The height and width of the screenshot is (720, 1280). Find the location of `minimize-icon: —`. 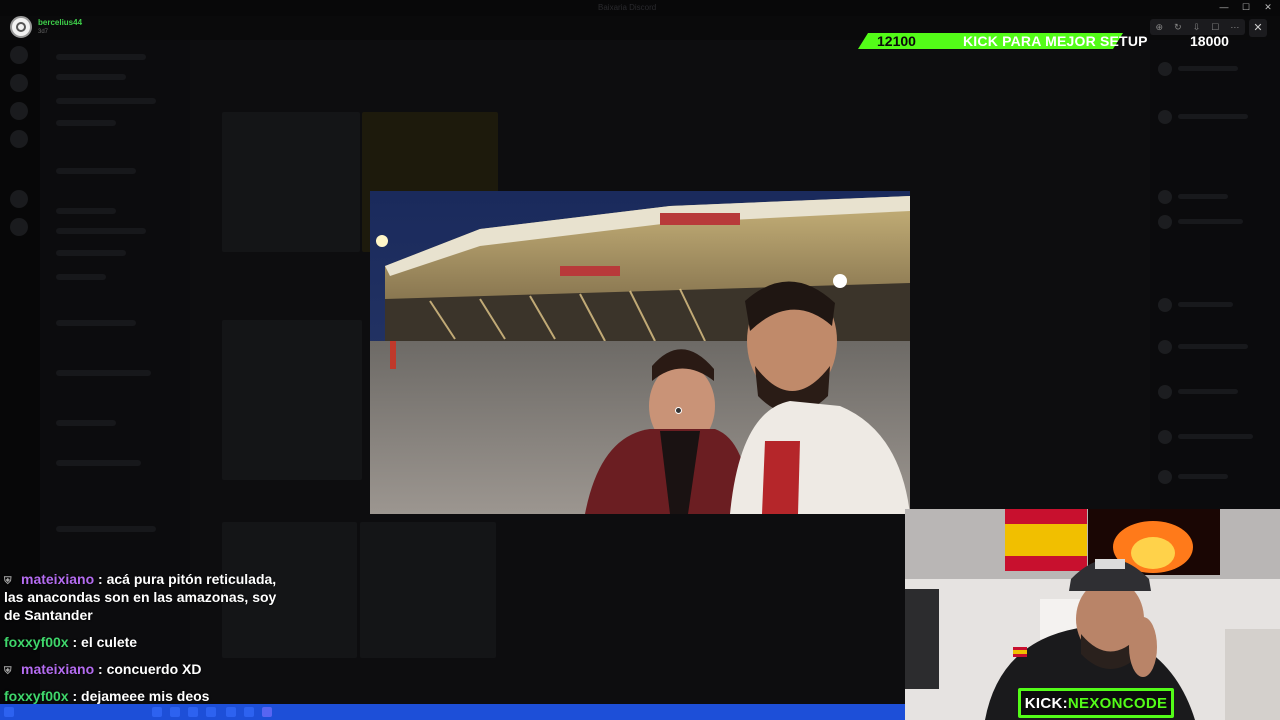

minimize-icon: — is located at coordinates (1224, 7).